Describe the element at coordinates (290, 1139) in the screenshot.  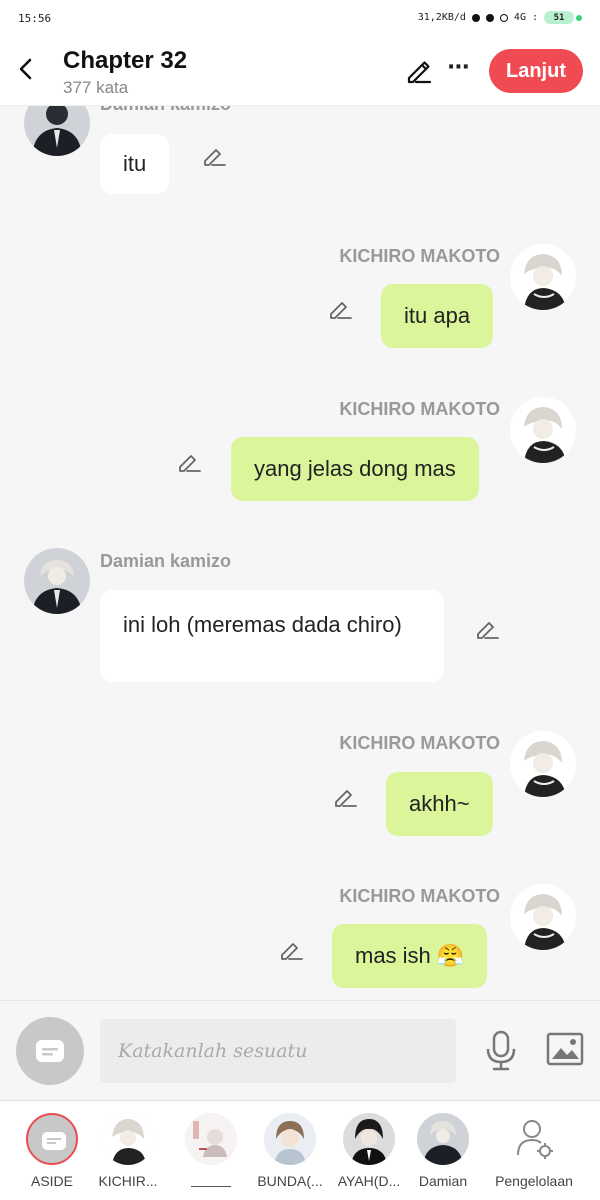
I see `avatar-bunda` at that location.